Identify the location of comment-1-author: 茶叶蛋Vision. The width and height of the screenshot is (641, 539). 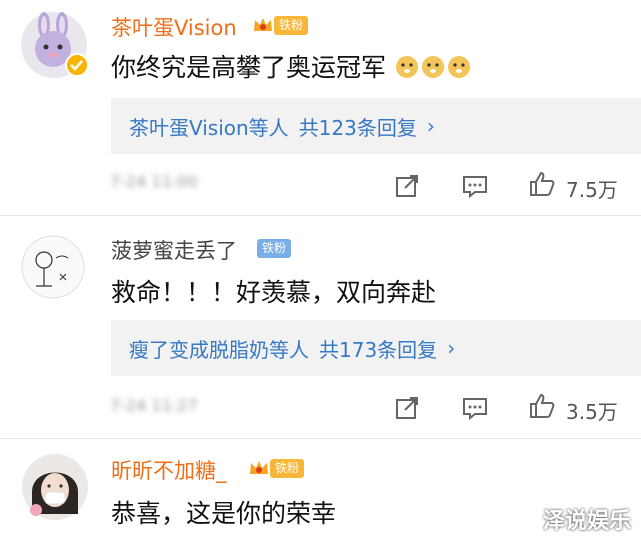
(174, 27).